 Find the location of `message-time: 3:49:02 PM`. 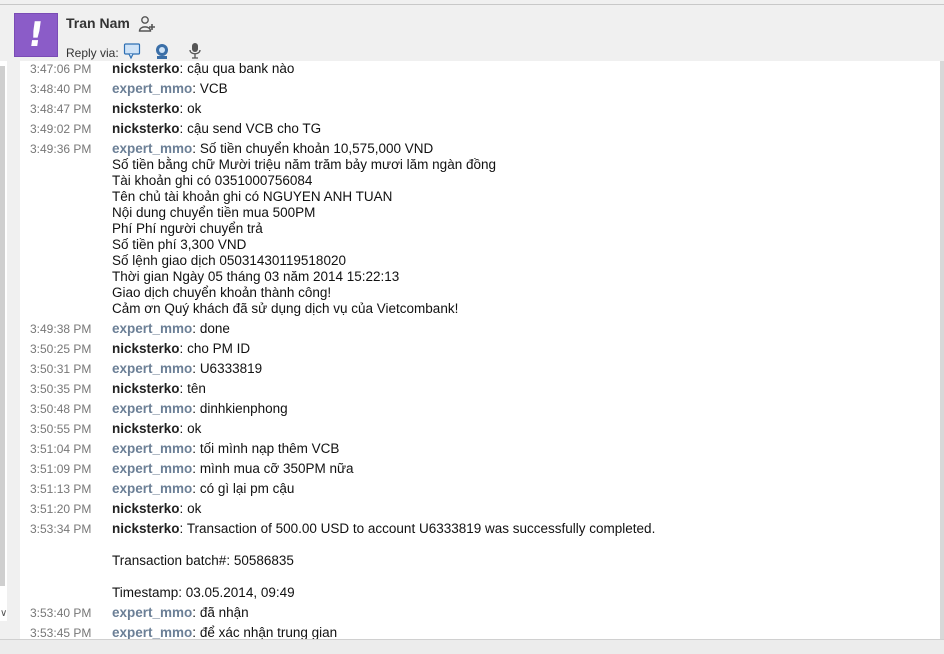

message-time: 3:49:02 PM is located at coordinates (61, 129).